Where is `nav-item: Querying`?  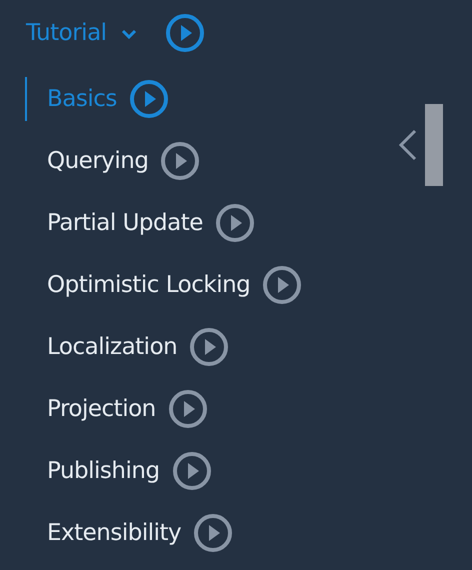 nav-item: Querying is located at coordinates (97, 161).